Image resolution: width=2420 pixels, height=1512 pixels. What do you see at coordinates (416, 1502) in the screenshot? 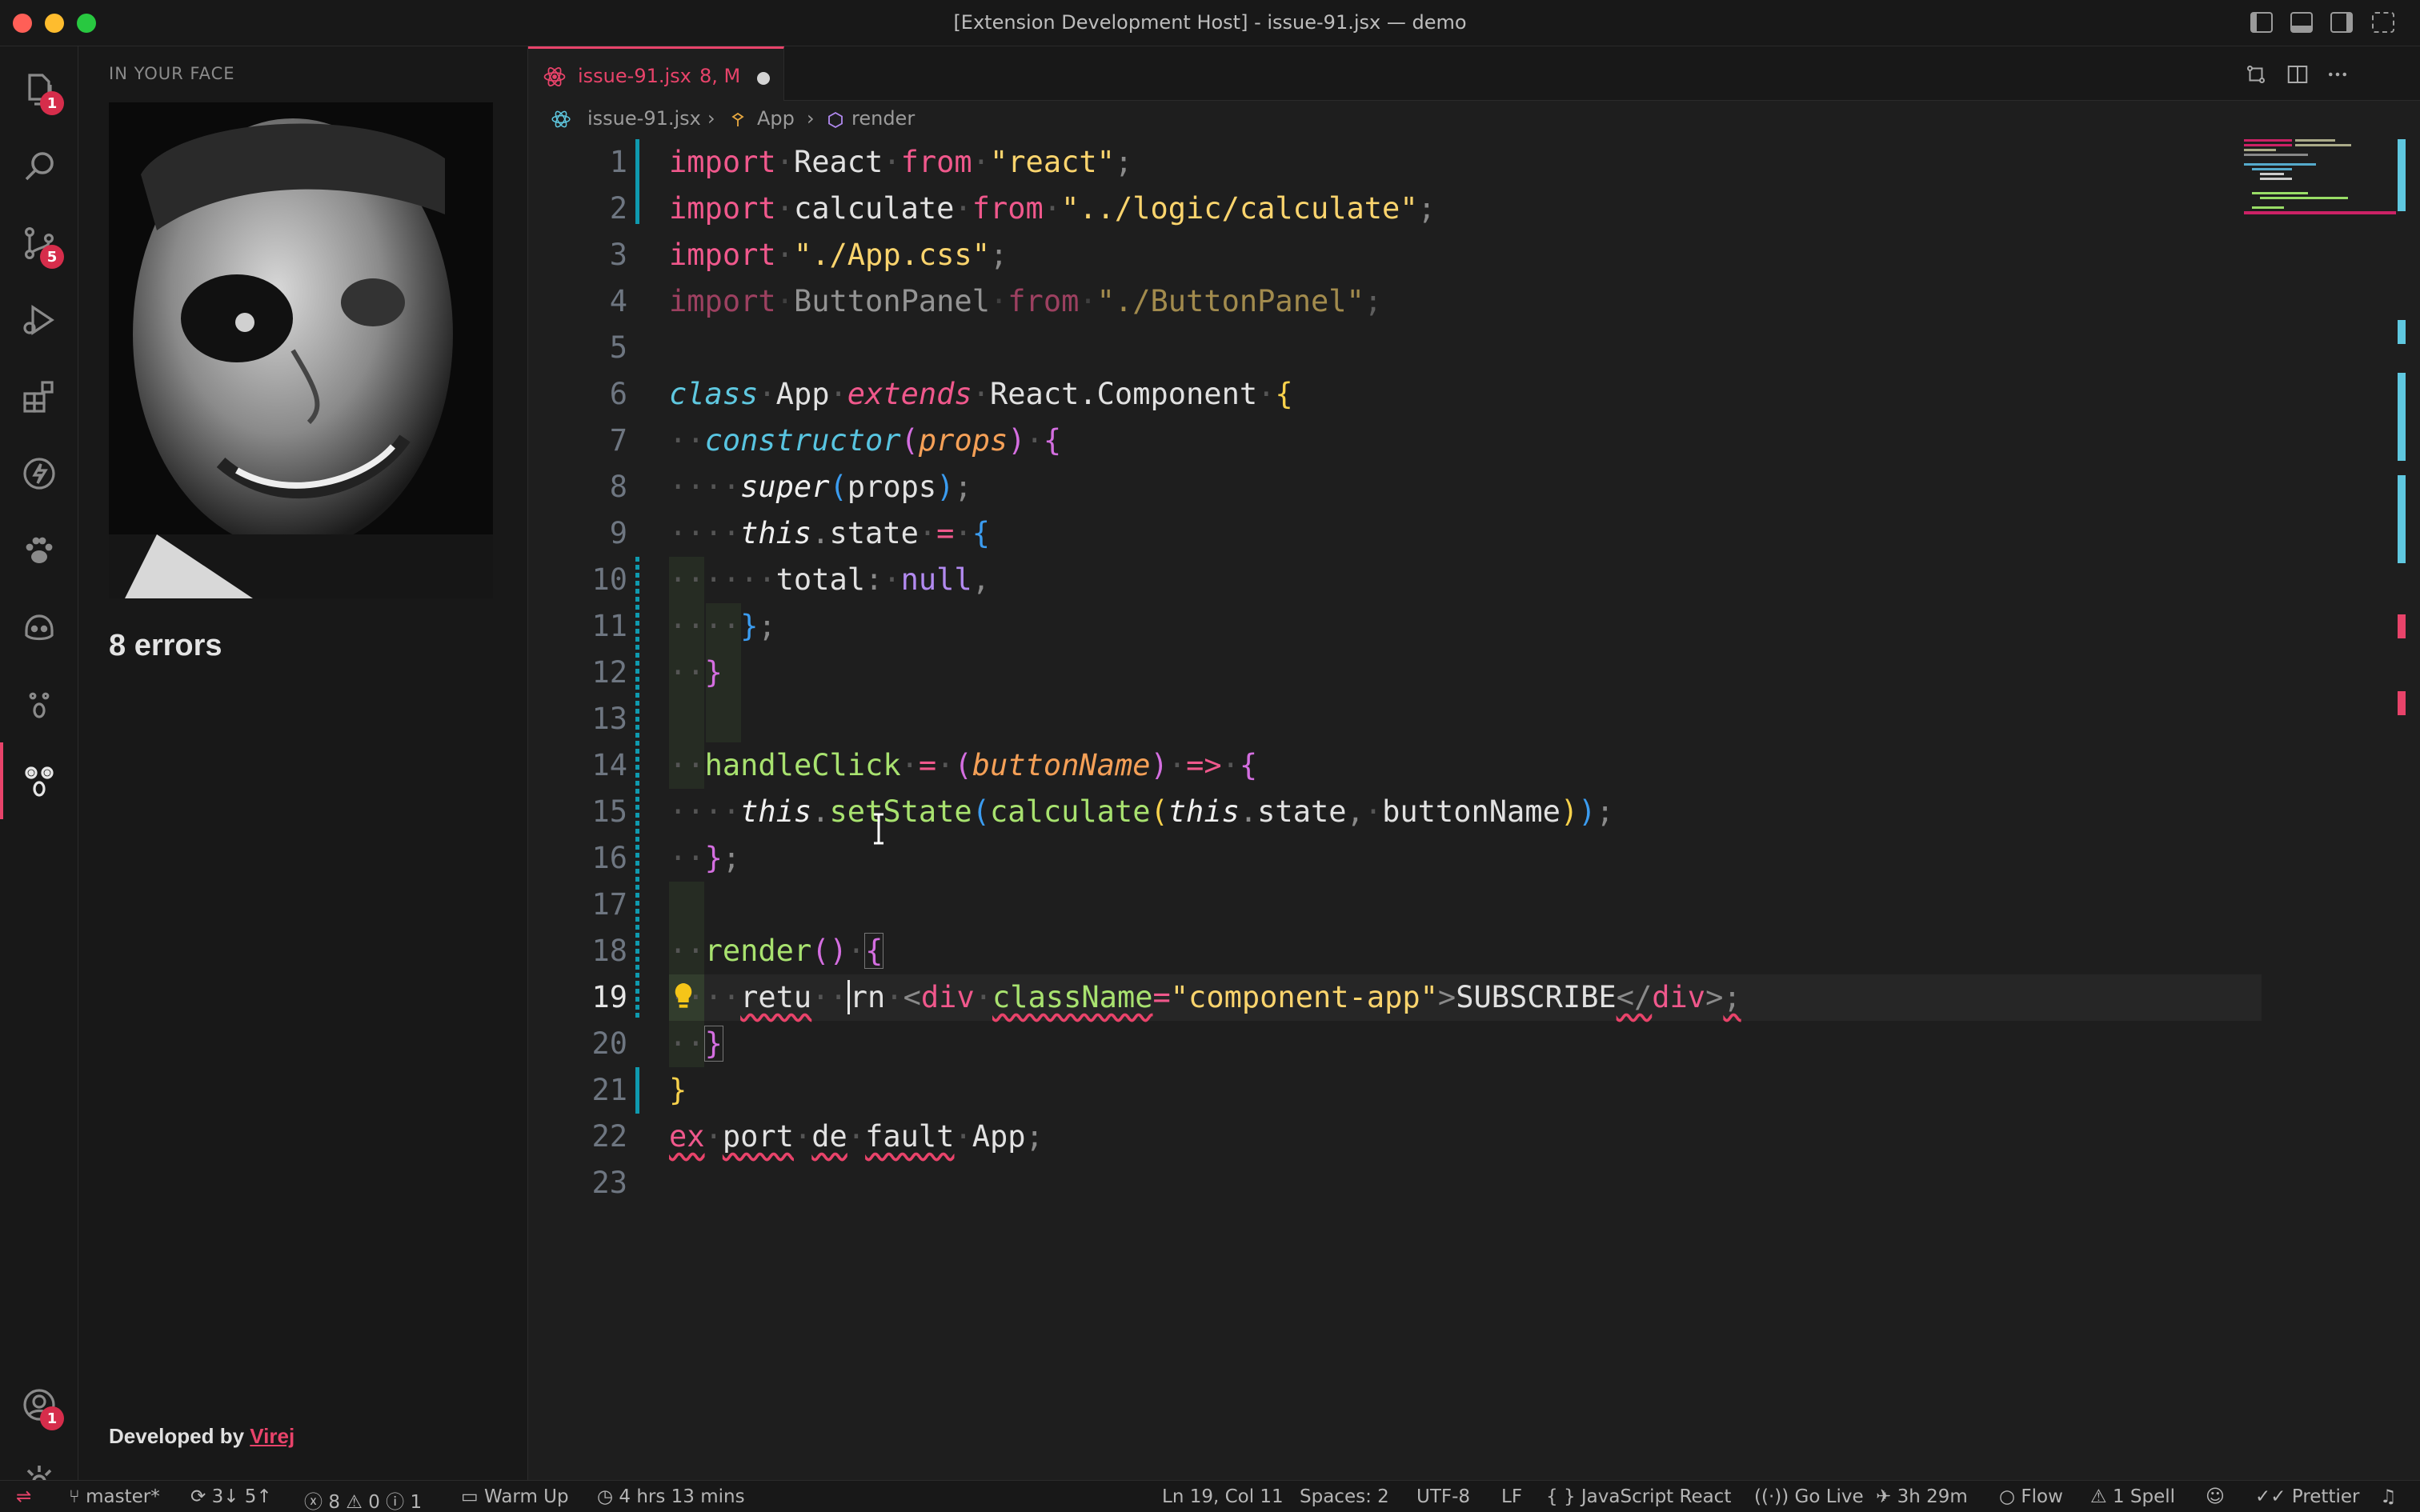
I see `info-count-status: 1` at bounding box center [416, 1502].